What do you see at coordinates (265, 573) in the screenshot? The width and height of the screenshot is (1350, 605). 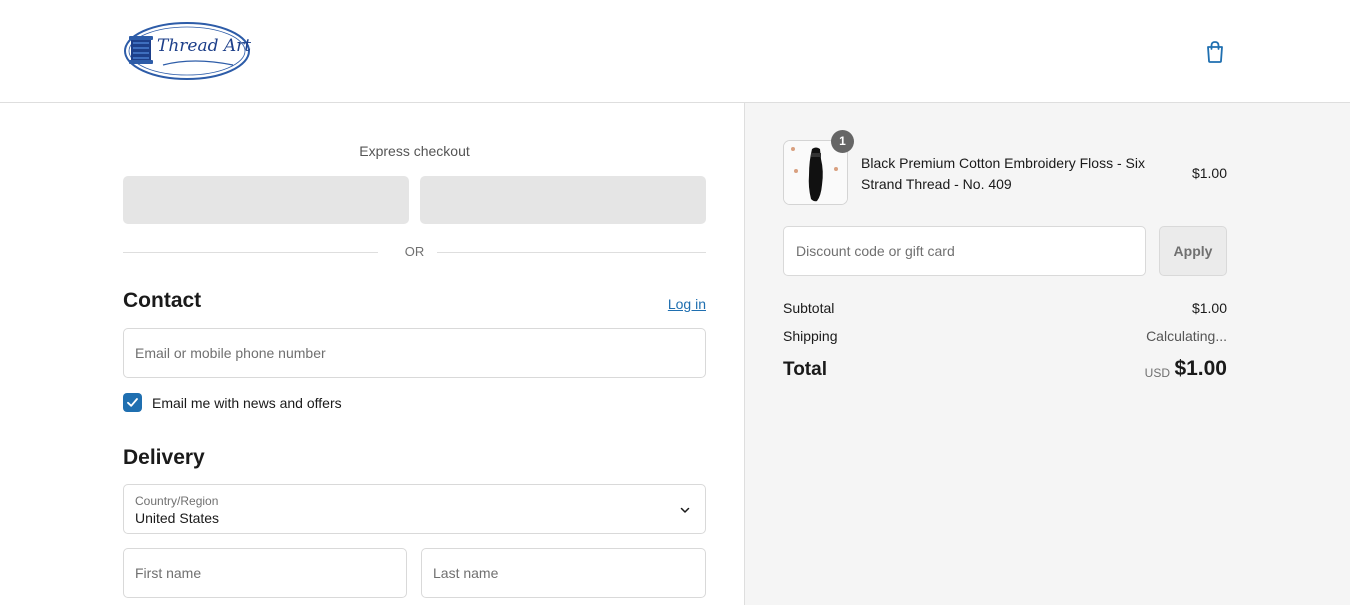 I see `first-name-field: First name` at bounding box center [265, 573].